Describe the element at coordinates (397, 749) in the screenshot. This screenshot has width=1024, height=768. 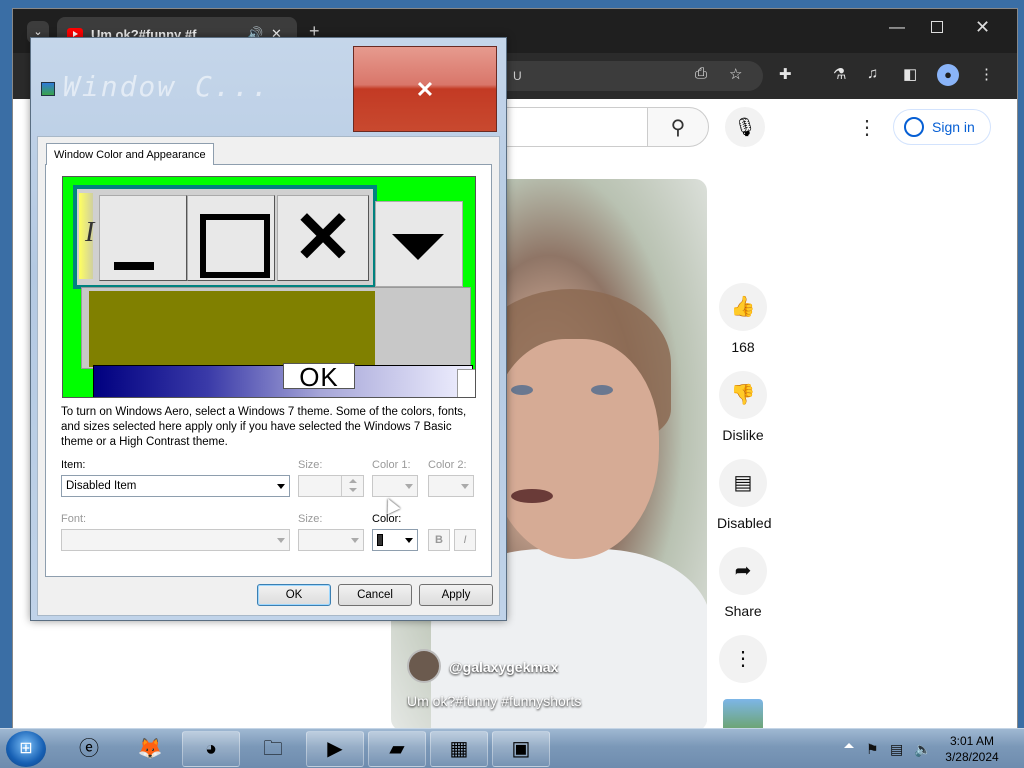
I see `sticky-notes-icon: ▰` at that location.